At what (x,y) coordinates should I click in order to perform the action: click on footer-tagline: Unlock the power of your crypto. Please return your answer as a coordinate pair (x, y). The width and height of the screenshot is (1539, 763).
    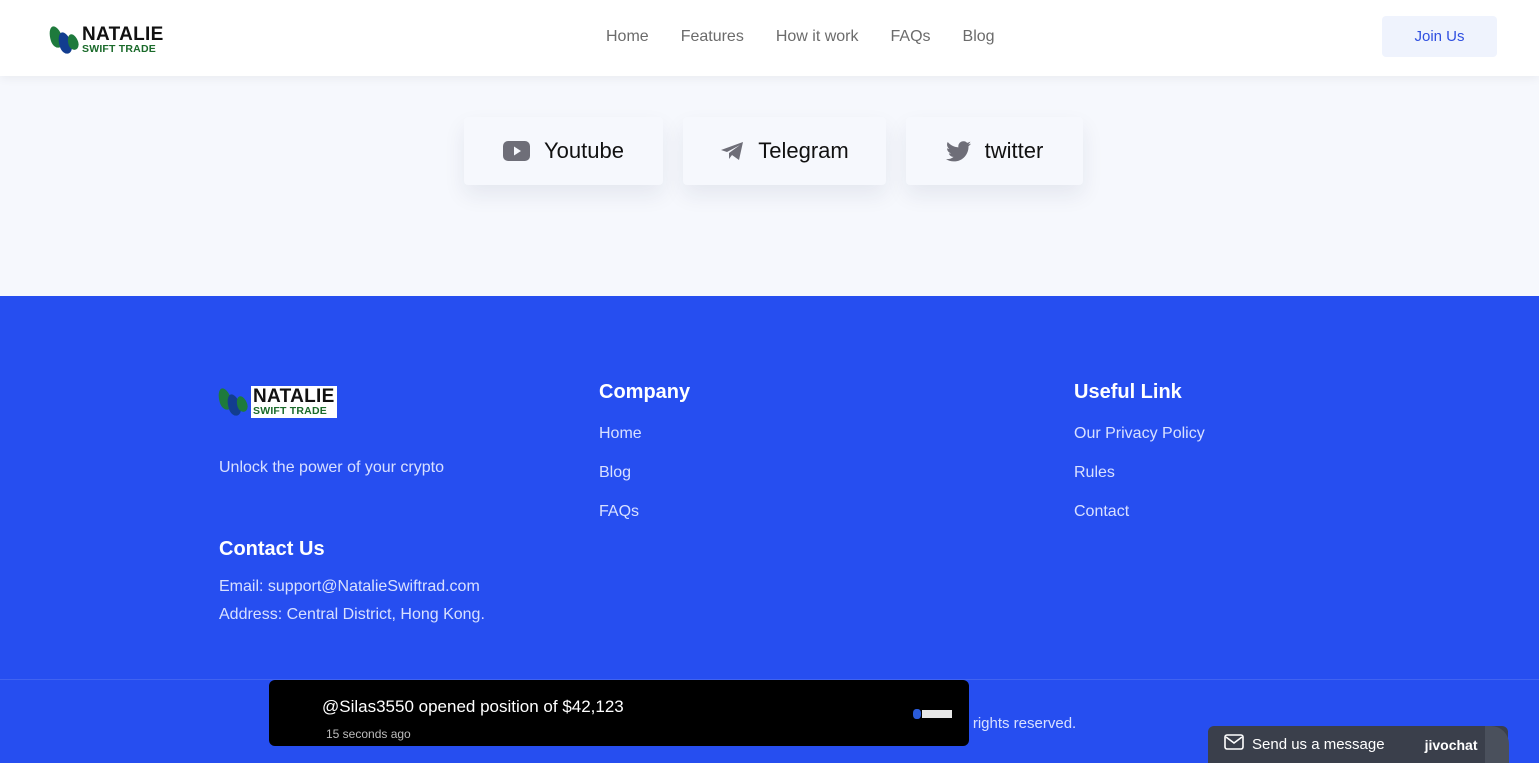
    Looking at the image, I should click on (331, 467).